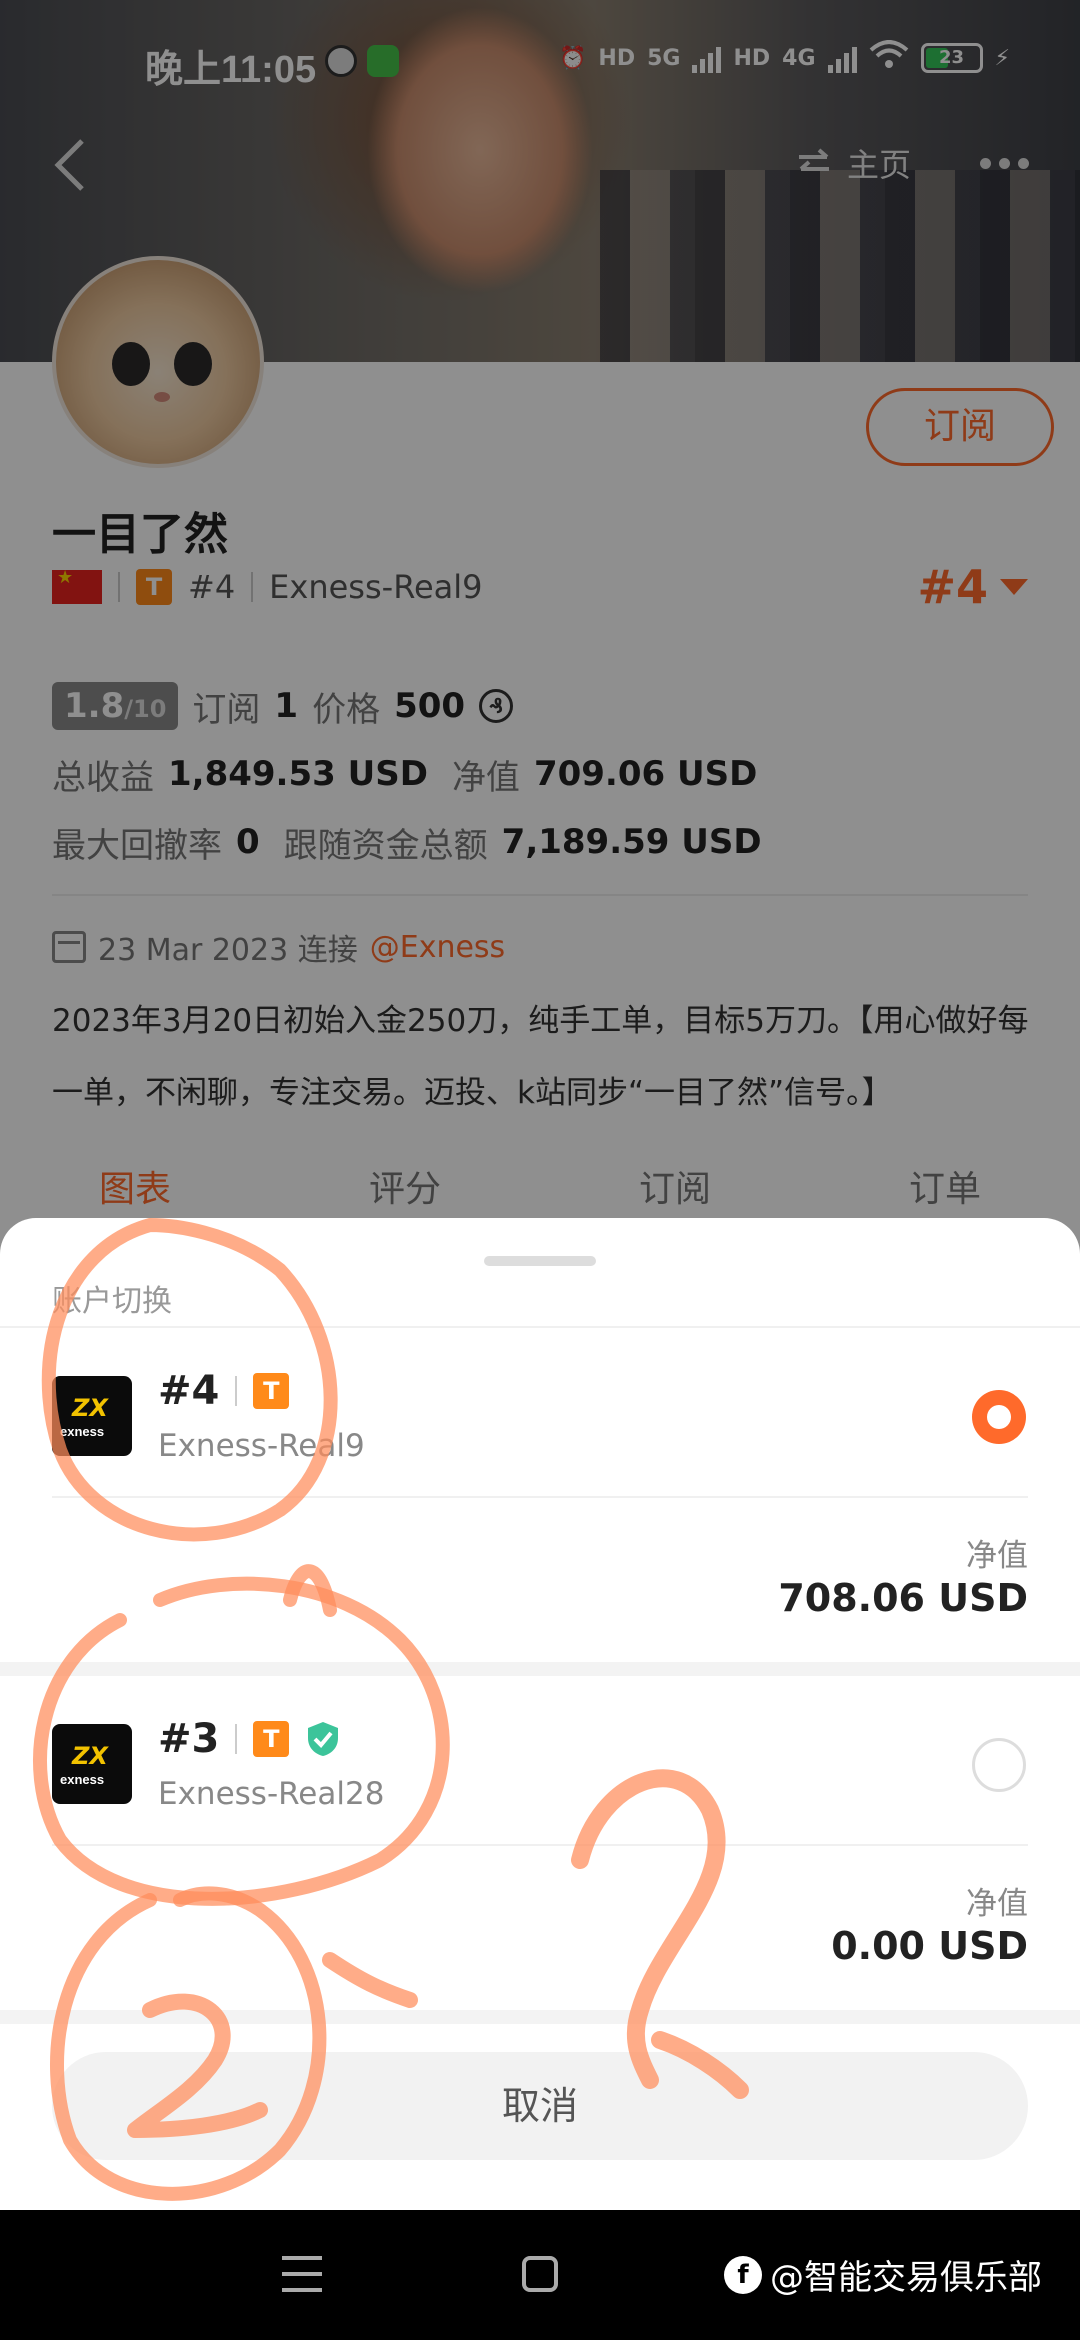 The height and width of the screenshot is (2340, 1080). I want to click on account-radio-selected, so click(999, 1417).